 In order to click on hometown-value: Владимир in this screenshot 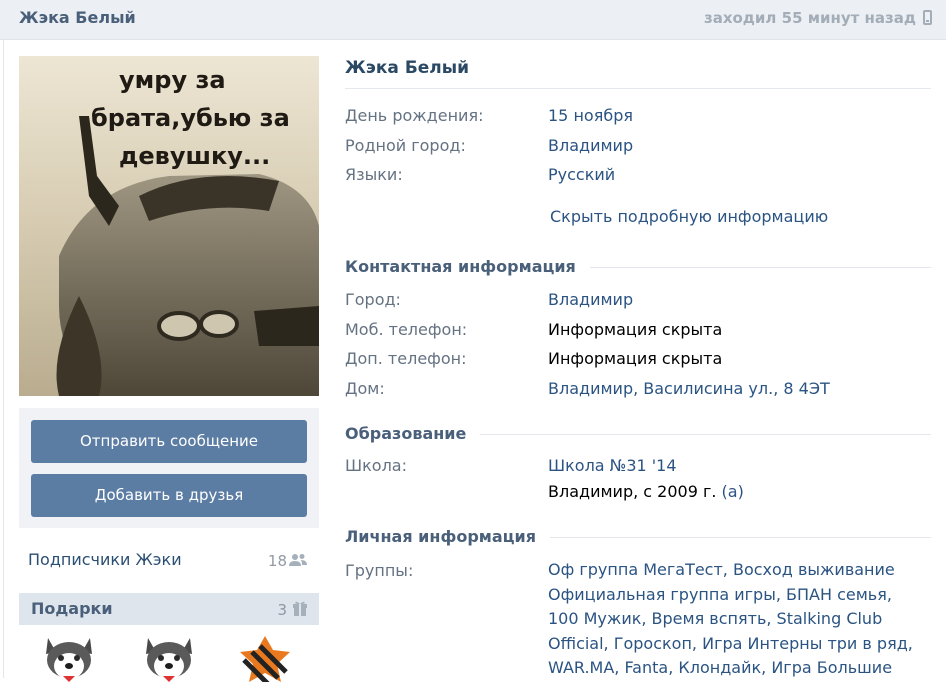, I will do `click(590, 145)`.